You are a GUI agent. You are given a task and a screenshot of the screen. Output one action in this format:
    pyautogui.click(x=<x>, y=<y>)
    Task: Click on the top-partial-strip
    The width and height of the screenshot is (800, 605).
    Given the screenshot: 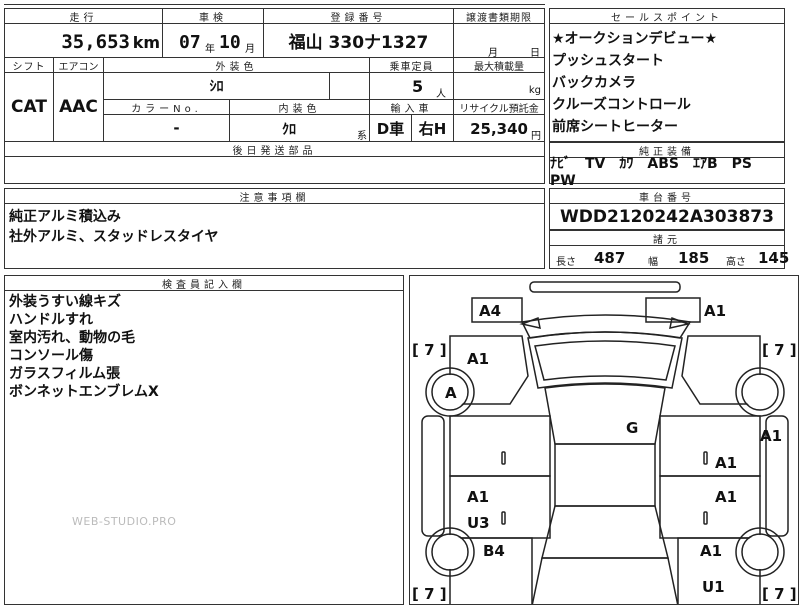 What is the action you would take?
    pyautogui.click(x=274, y=2)
    